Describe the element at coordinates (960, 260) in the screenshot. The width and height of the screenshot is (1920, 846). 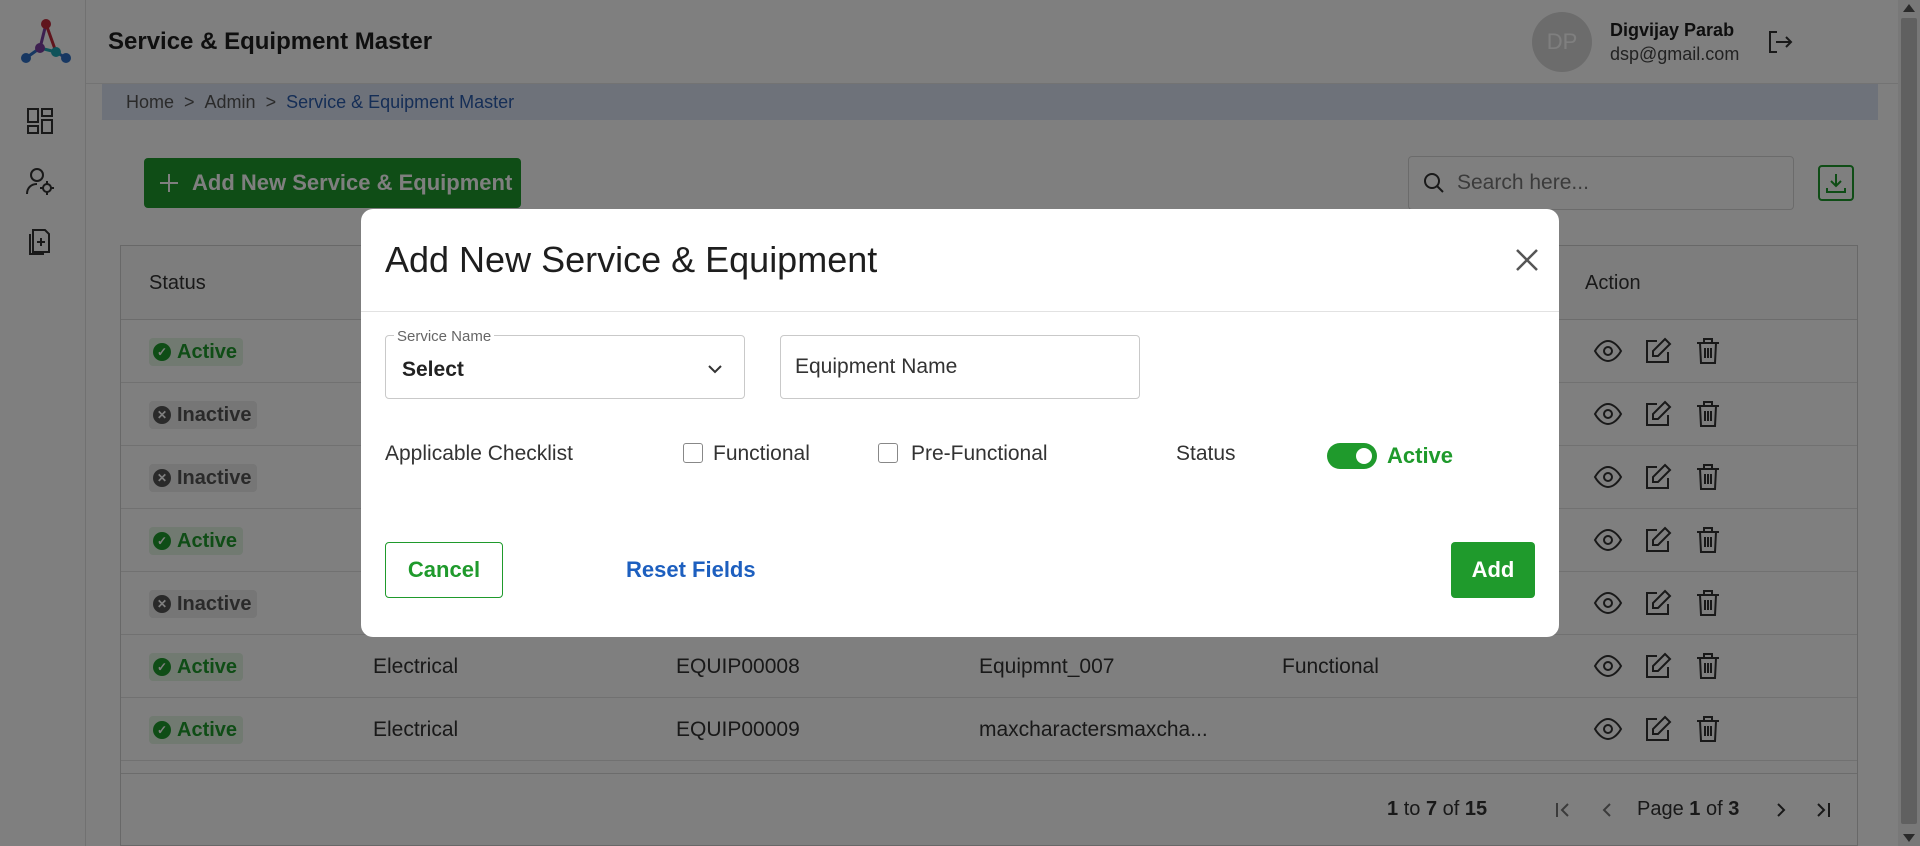
I see `modal-header: Add New Service & Equipment` at that location.